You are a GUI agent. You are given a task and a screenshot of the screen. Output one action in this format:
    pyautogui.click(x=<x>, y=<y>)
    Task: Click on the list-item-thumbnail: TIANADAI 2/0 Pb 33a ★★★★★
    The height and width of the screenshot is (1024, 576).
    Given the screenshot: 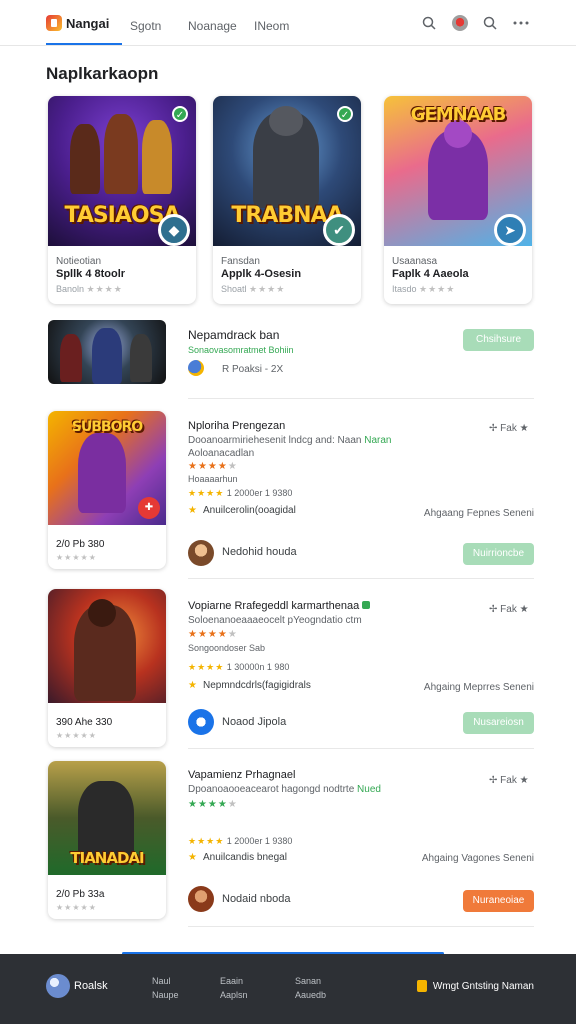 What is the action you would take?
    pyautogui.click(x=107, y=840)
    